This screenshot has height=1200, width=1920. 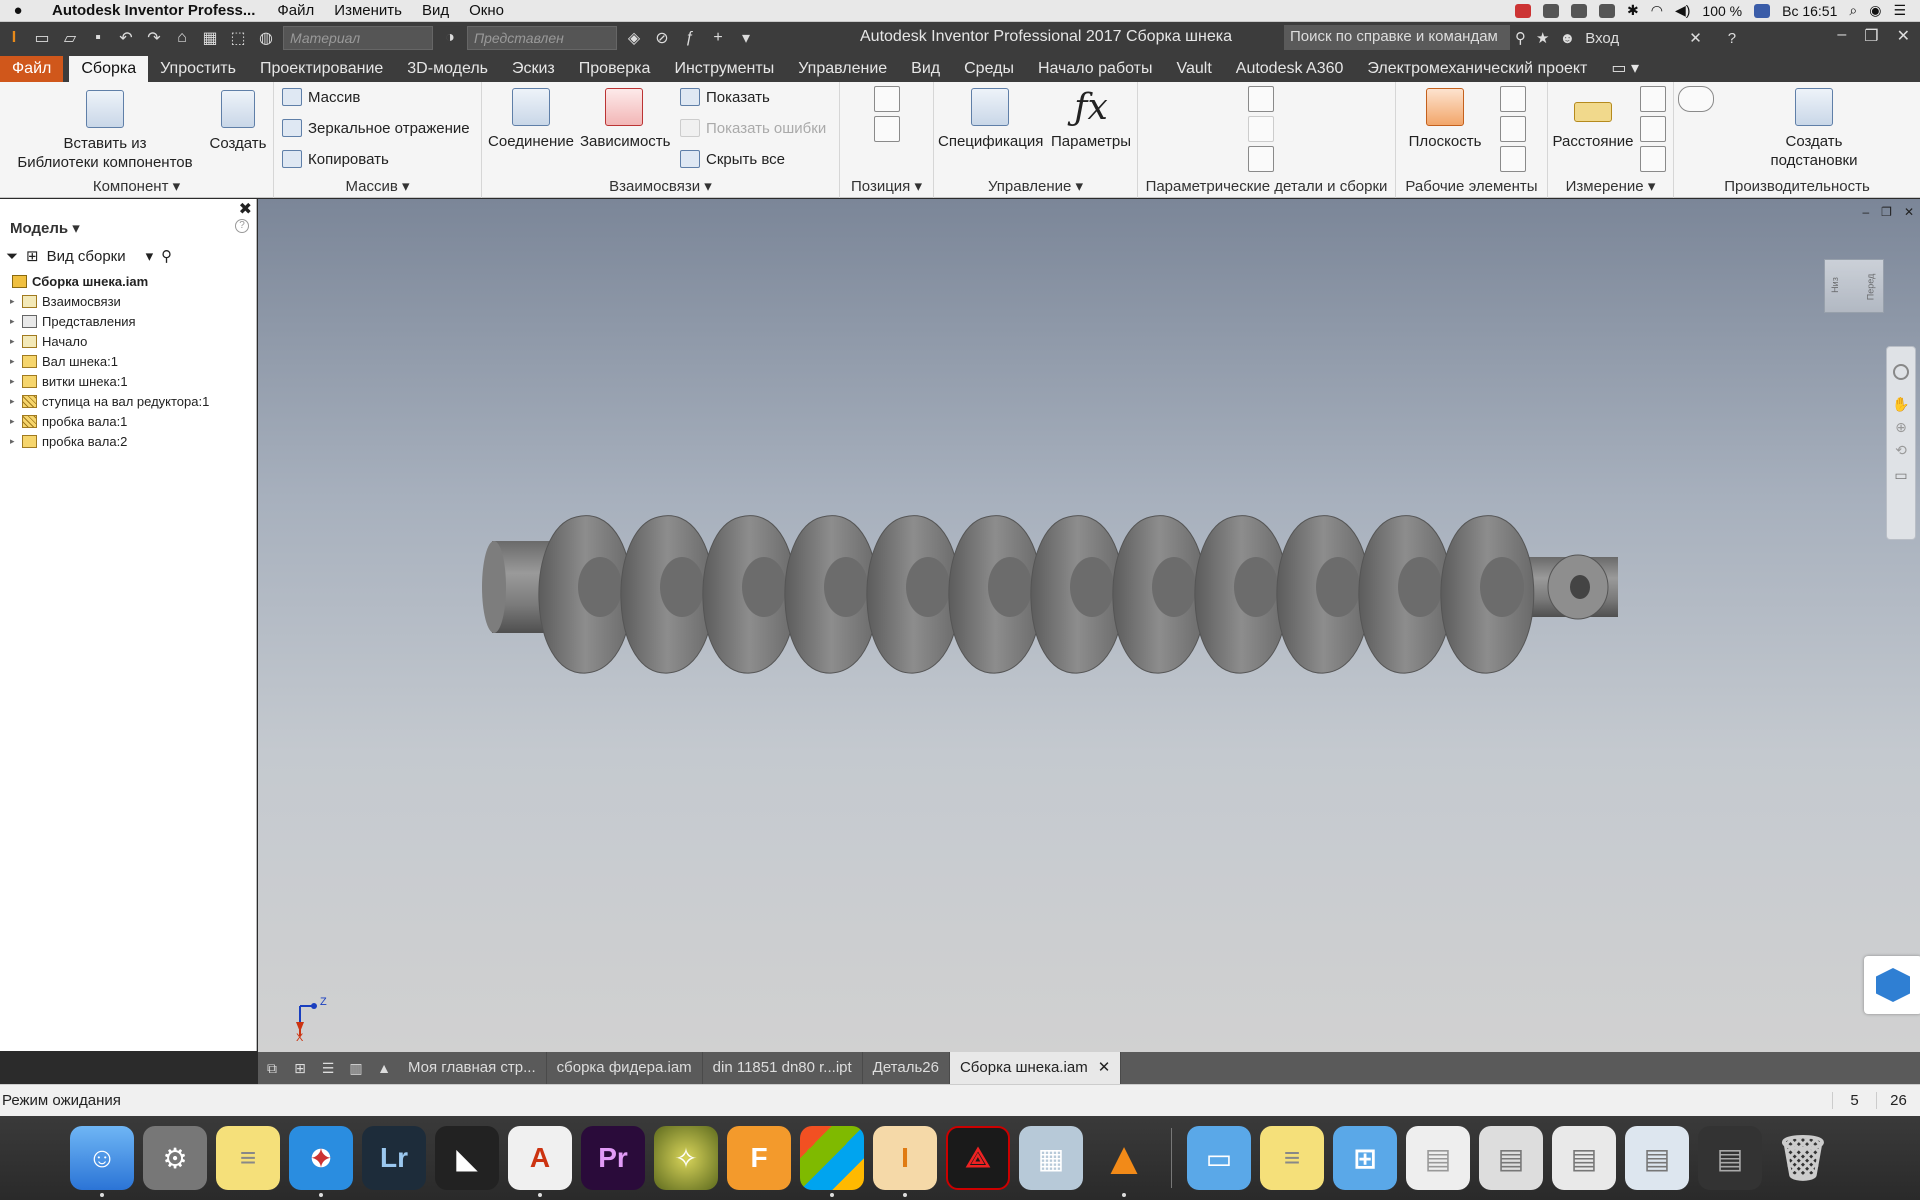 I want to click on material-icon: ◍, so click(x=266, y=38).